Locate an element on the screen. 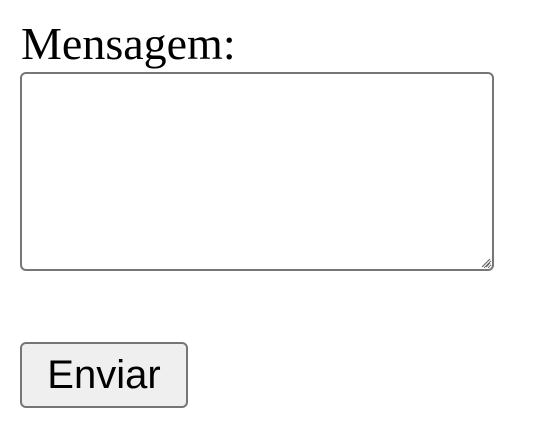  message-label: Mensagem: is located at coordinates (128, 43).